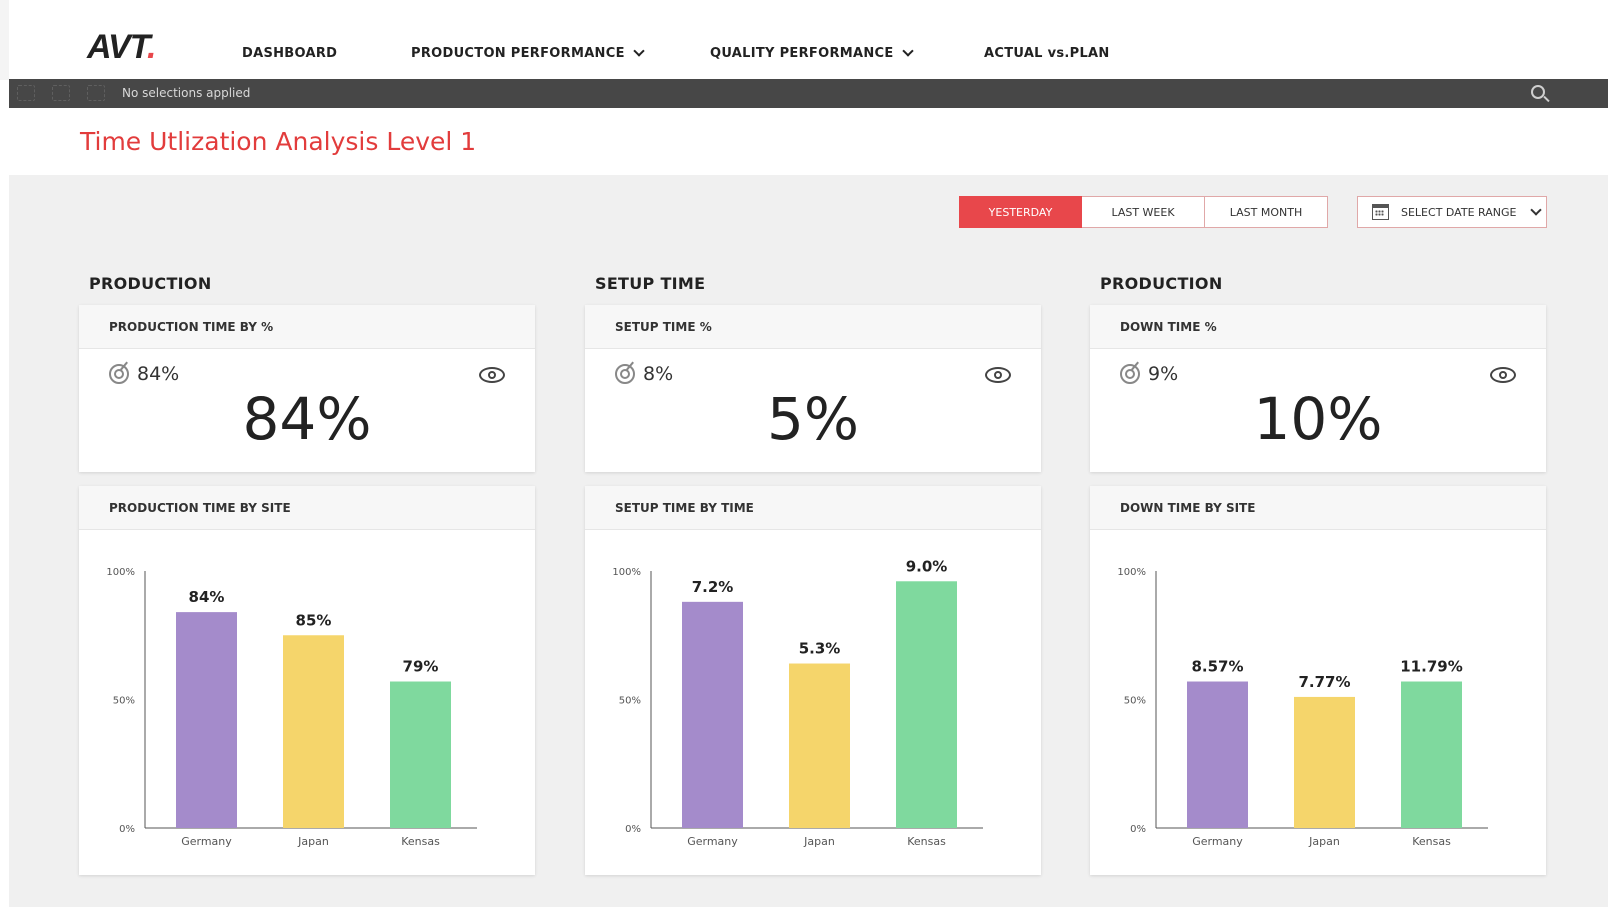  I want to click on card-header: PRODUCTION TIME BY %, so click(307, 327).